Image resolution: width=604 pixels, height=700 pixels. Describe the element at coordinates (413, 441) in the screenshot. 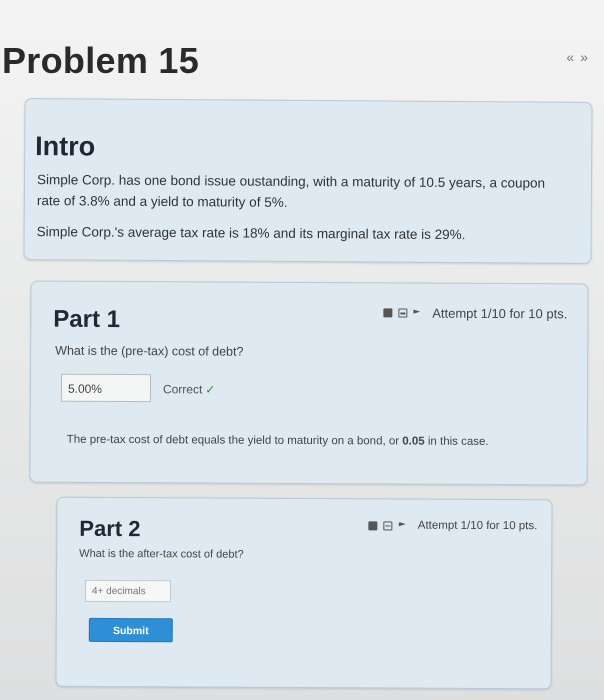

I see `explanation-value: 0.05` at that location.